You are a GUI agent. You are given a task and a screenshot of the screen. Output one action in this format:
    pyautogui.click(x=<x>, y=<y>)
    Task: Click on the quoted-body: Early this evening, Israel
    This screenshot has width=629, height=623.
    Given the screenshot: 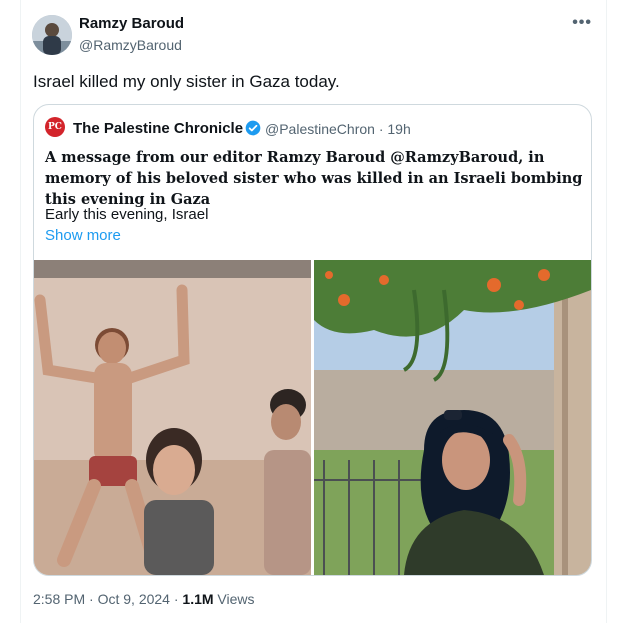 What is the action you would take?
    pyautogui.click(x=127, y=214)
    